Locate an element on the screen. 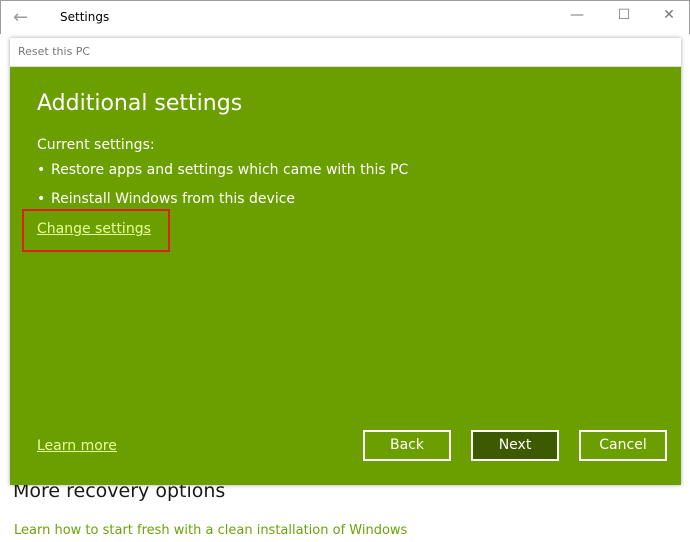 The image size is (690, 542). dialog-titlebar: Reset this PC is located at coordinates (345, 52).